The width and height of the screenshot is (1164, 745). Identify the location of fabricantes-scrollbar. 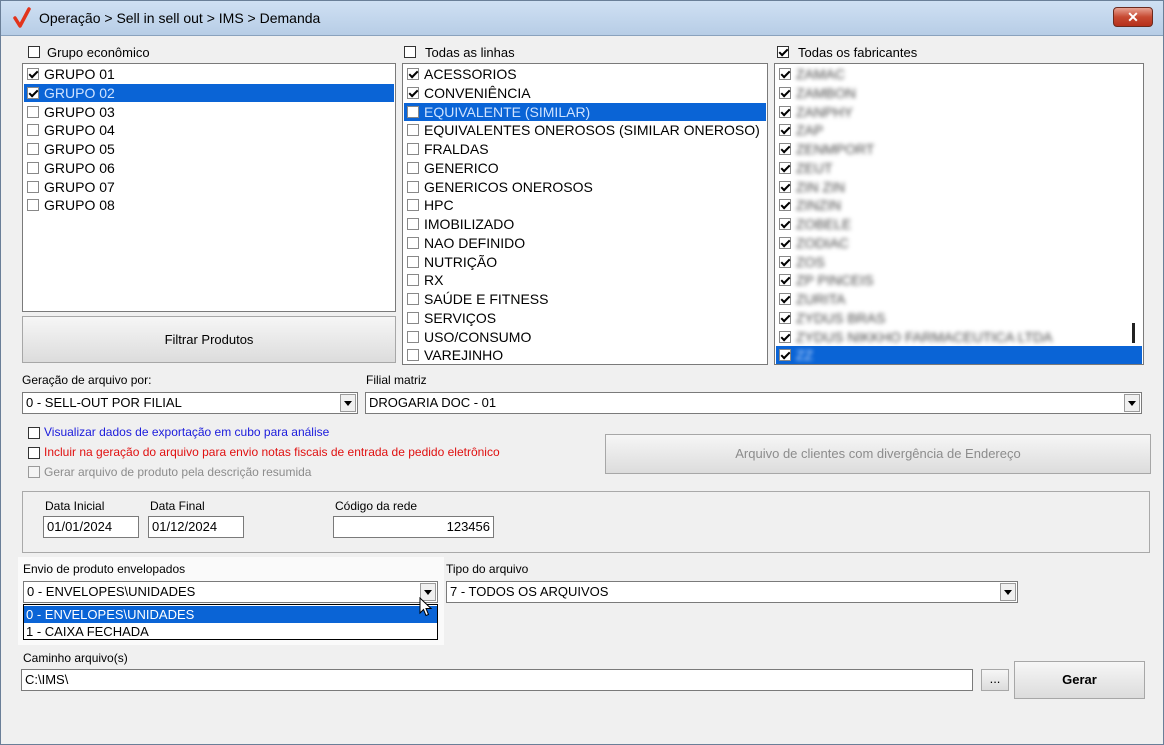
(1133, 333).